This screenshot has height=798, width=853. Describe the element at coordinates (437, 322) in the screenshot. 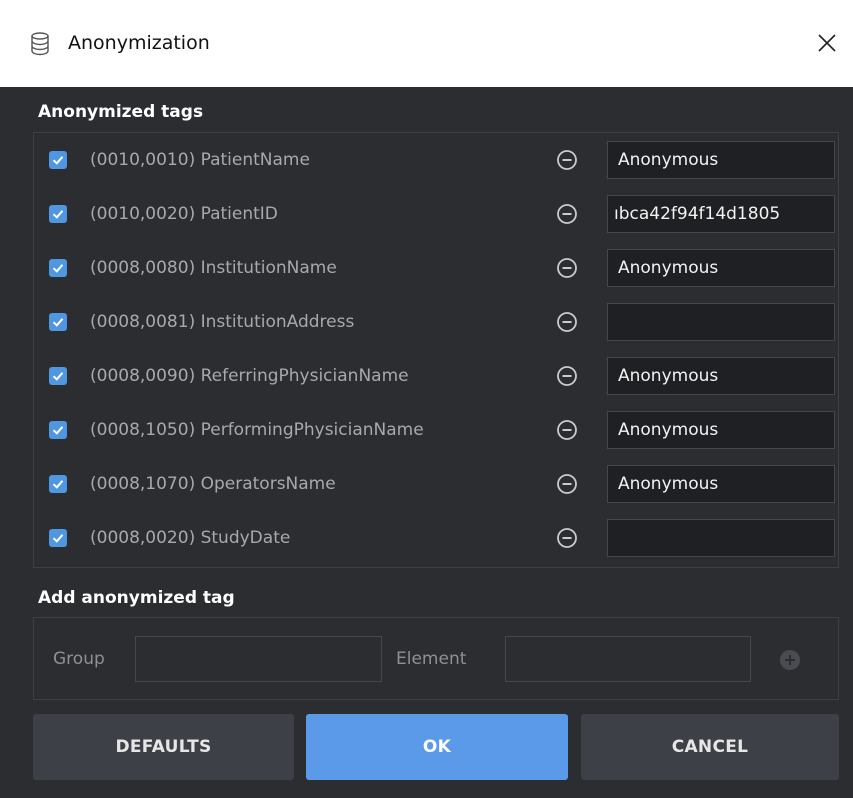

I see `tag-row: (0008,0081) InstitutionAddress` at that location.